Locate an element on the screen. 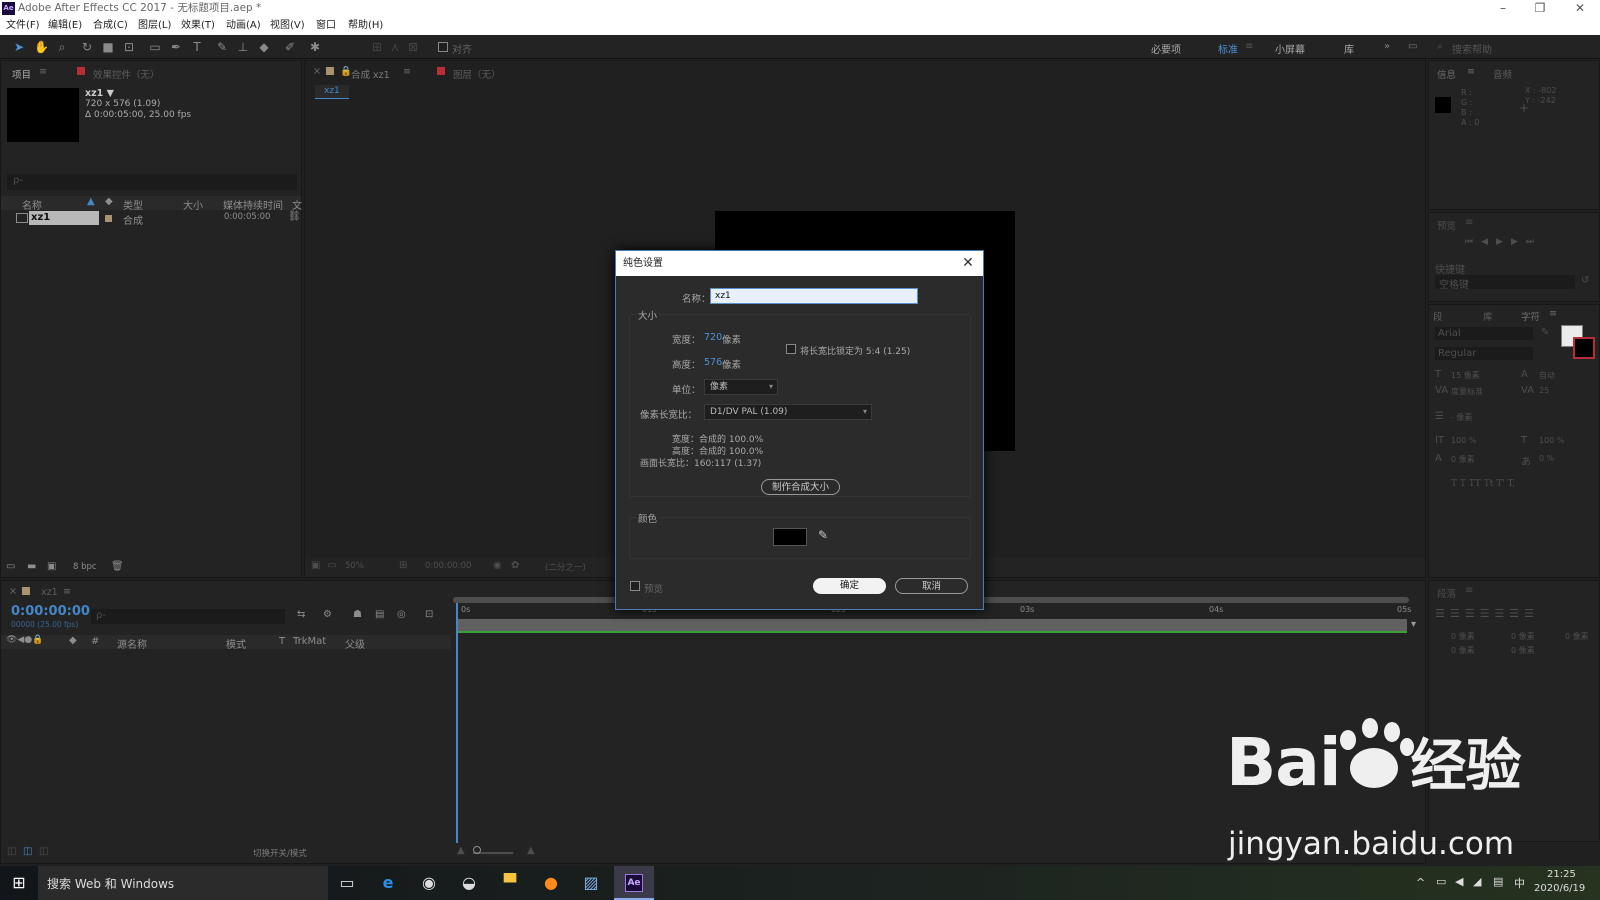 Image resolution: width=1600 pixels, height=900 pixels. units-value: 像素 is located at coordinates (719, 387).